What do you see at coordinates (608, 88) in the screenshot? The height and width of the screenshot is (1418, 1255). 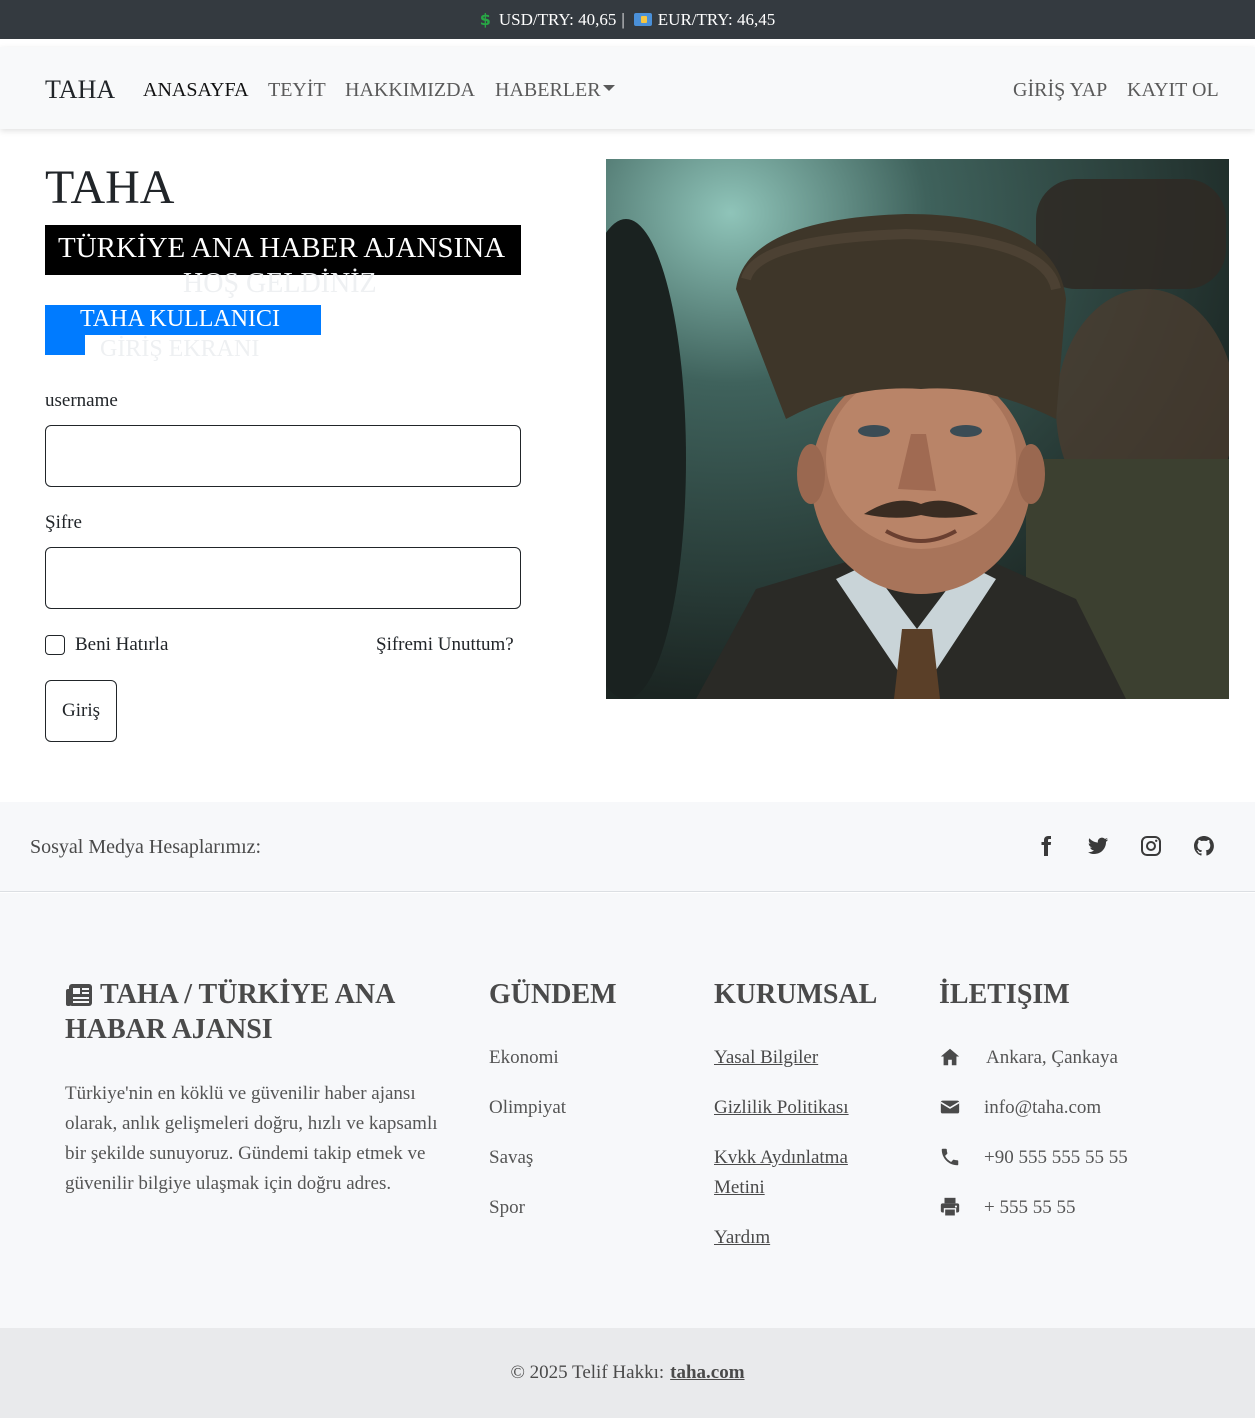 I see `caret-down-icon` at bounding box center [608, 88].